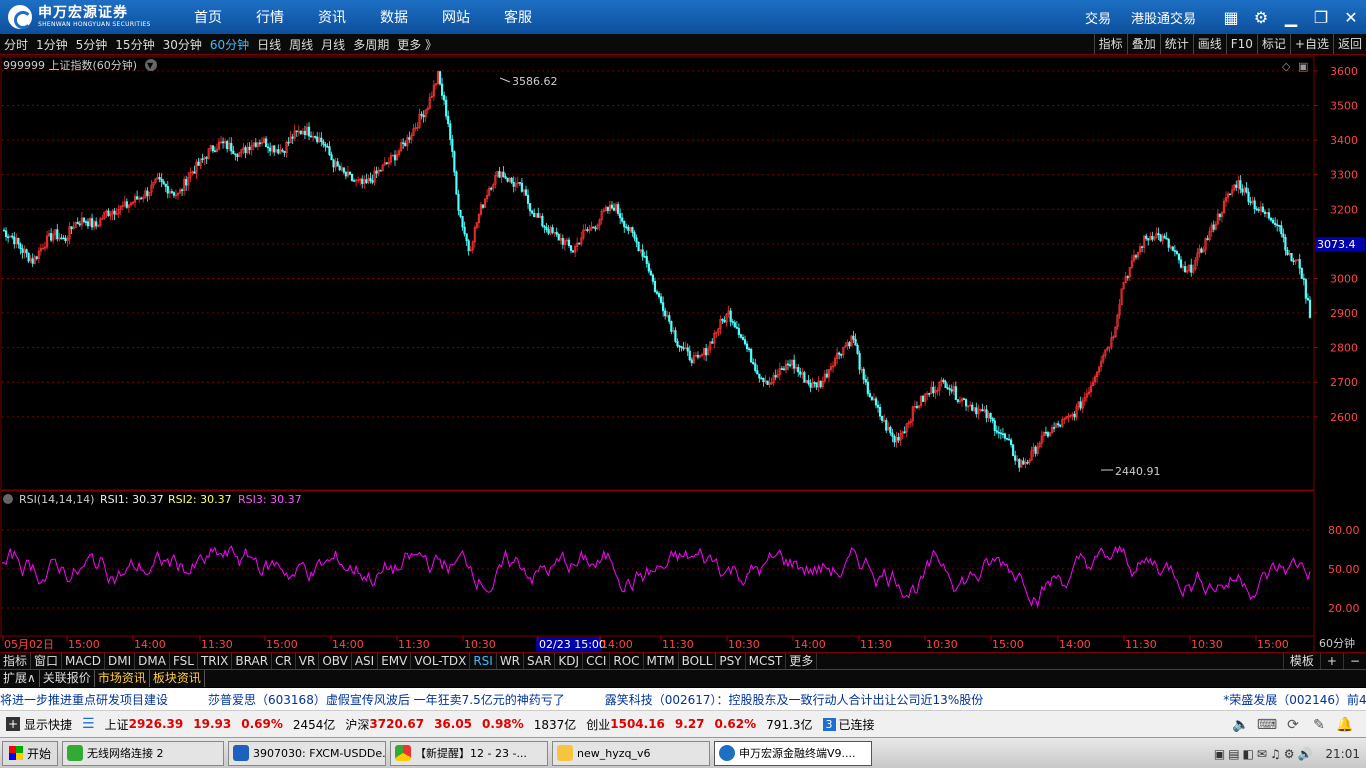  What do you see at coordinates (152, 661) in the screenshot?
I see `indicator-4: DMA` at bounding box center [152, 661].